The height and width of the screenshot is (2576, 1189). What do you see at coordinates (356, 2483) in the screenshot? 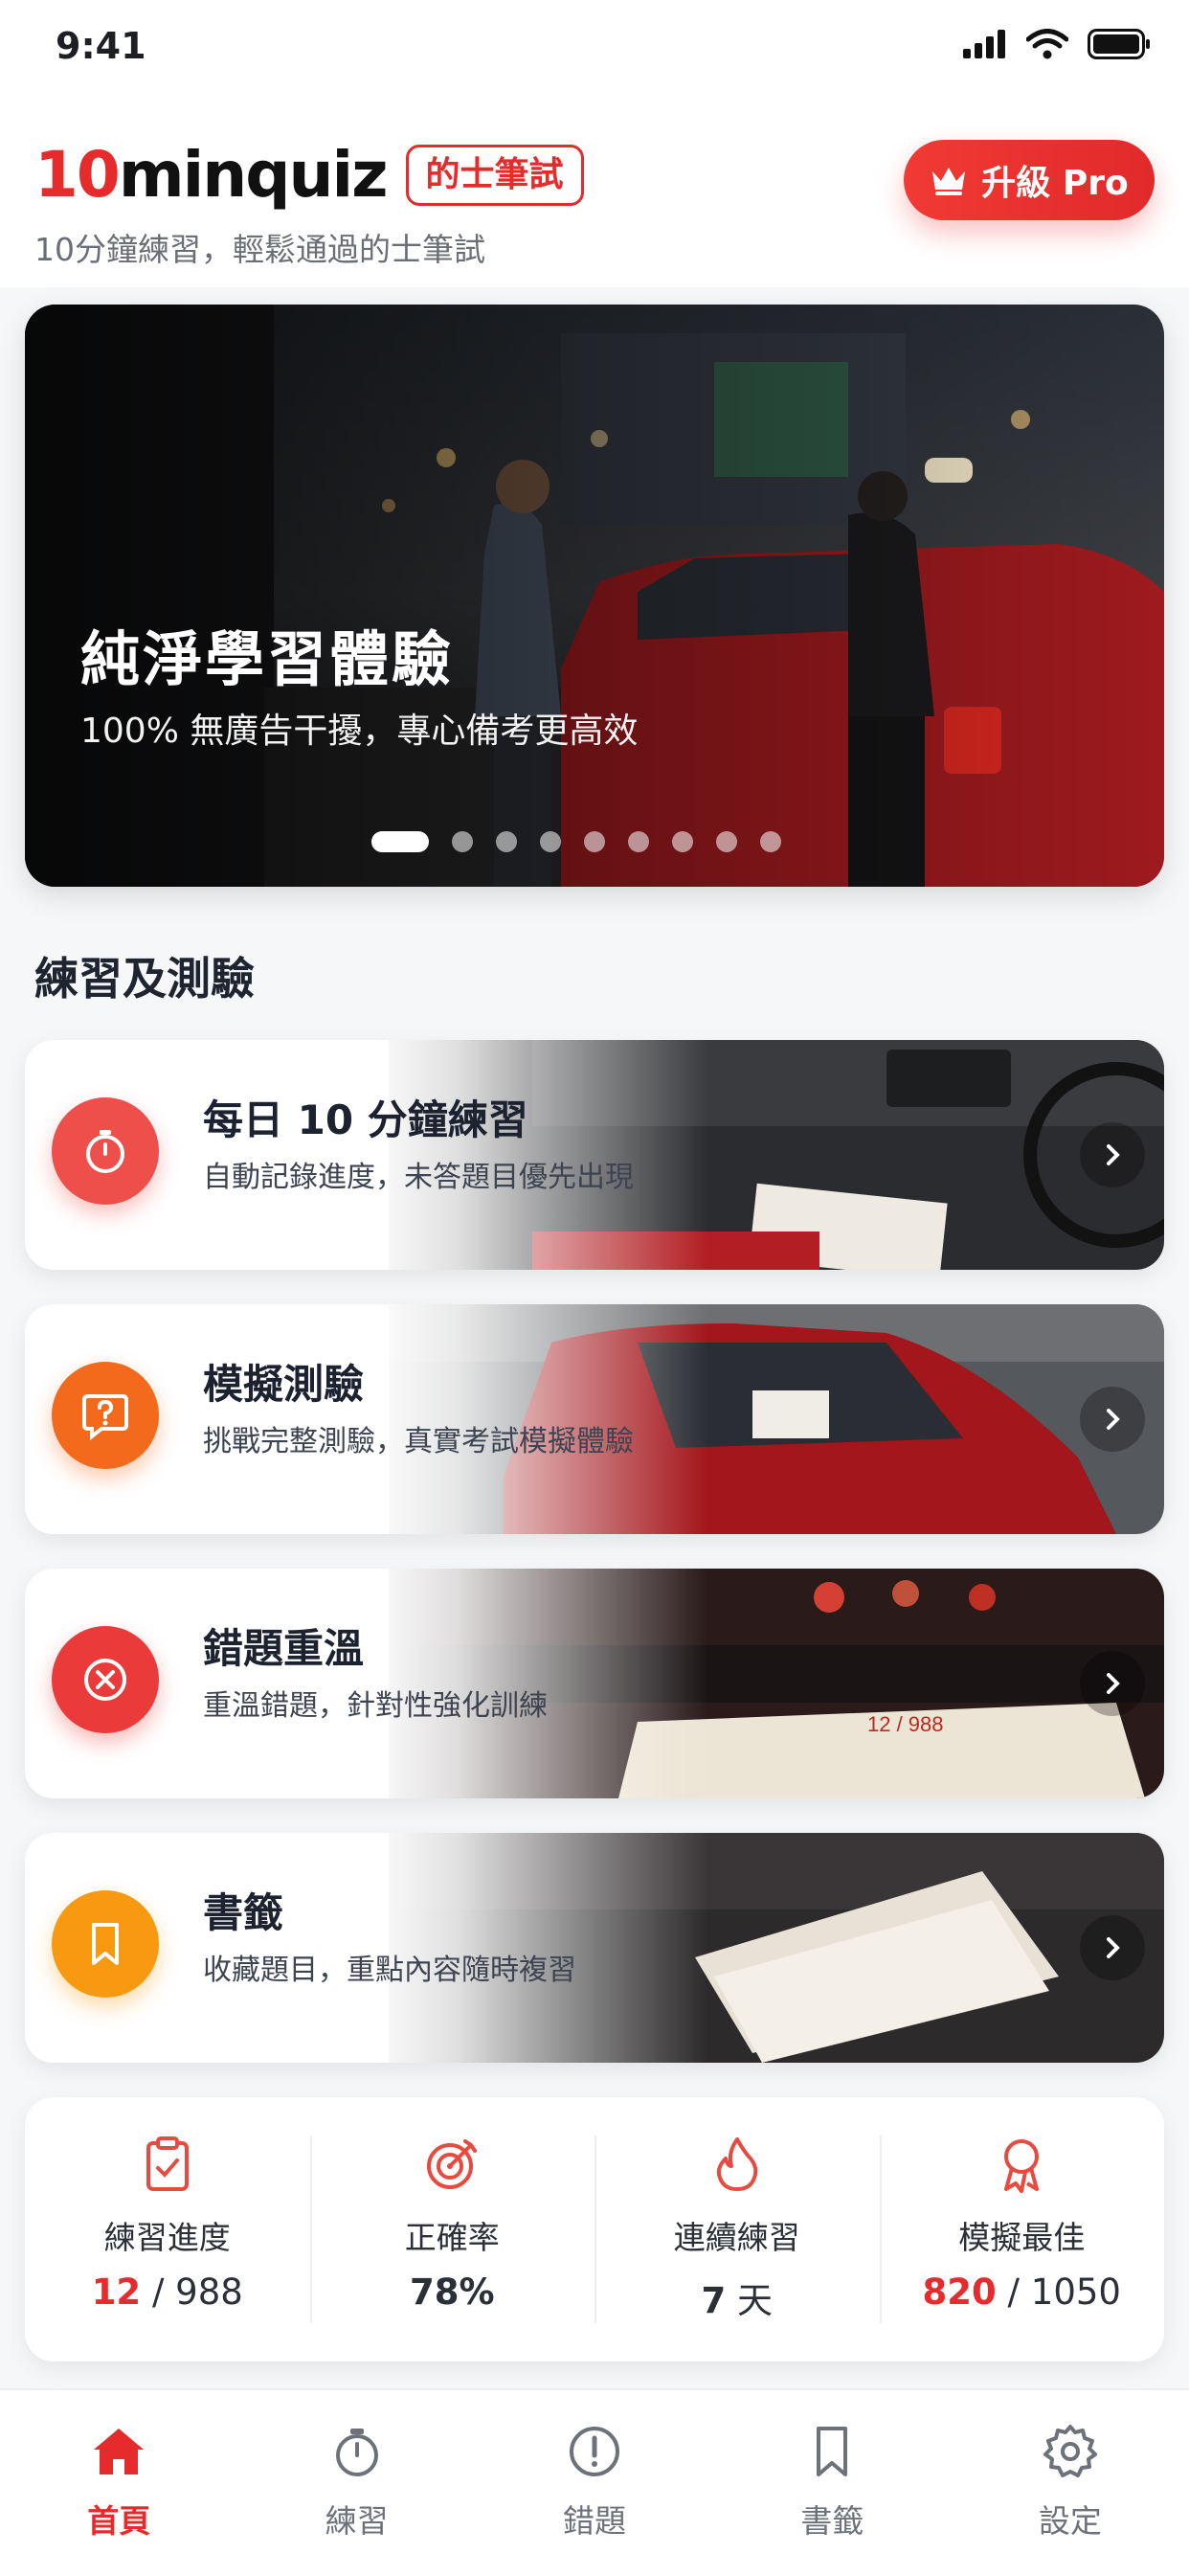
I see `tab-practice: 練習` at bounding box center [356, 2483].